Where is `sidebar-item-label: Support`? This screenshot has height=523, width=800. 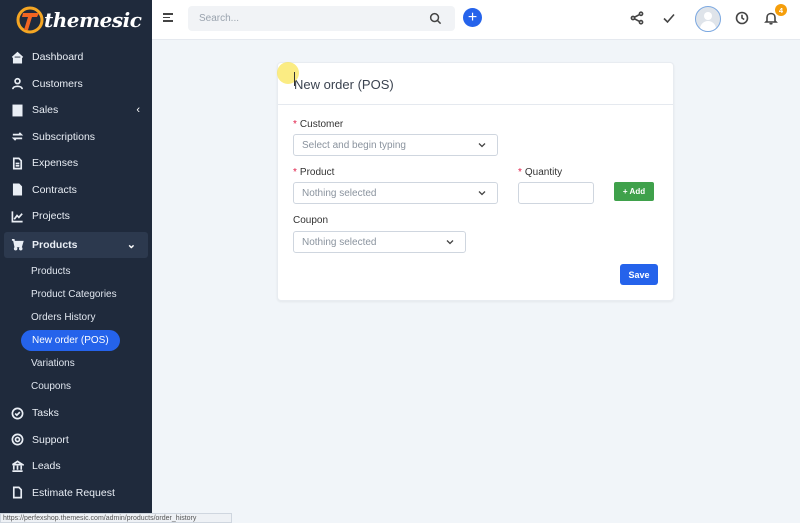
sidebar-item-label: Support is located at coordinates (50, 439).